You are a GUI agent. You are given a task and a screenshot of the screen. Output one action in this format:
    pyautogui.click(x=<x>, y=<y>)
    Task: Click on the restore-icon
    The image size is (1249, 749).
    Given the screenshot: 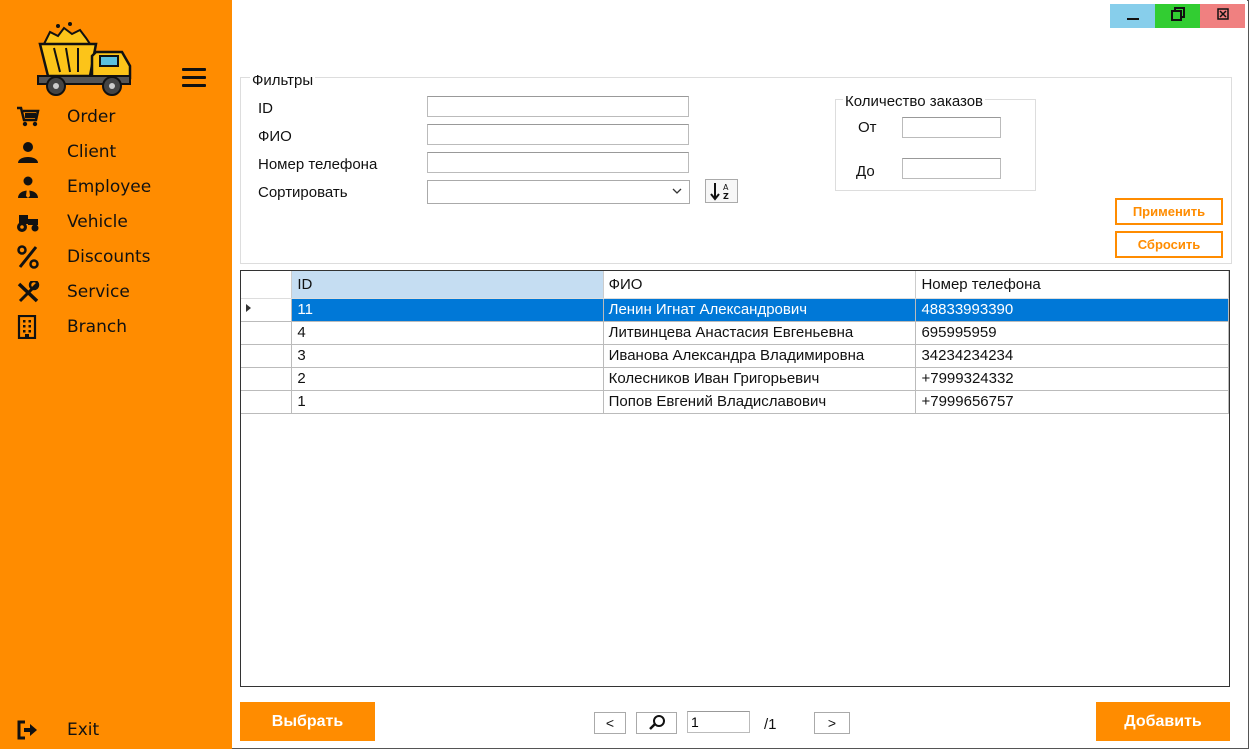 What is the action you would take?
    pyautogui.click(x=1177, y=16)
    